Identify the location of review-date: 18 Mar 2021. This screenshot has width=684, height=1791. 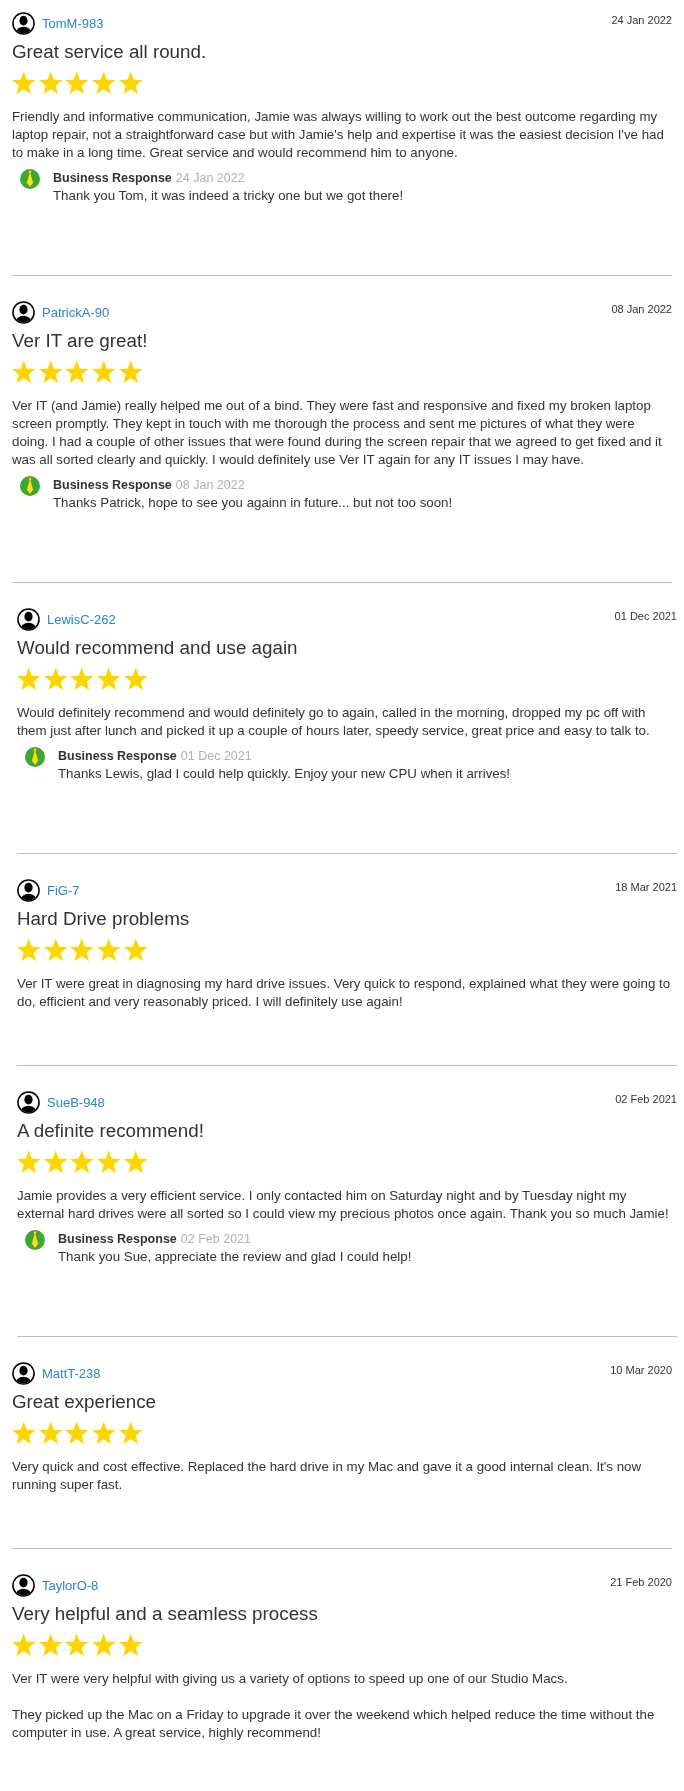
(646, 887).